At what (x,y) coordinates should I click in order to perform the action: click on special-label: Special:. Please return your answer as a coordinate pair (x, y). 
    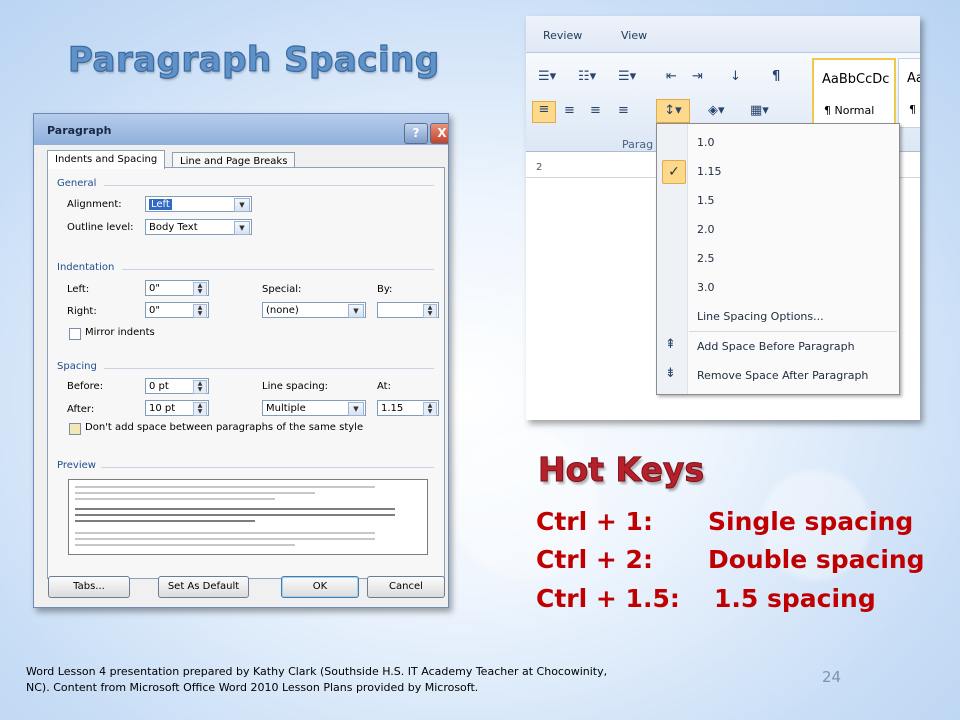
    Looking at the image, I should click on (282, 289).